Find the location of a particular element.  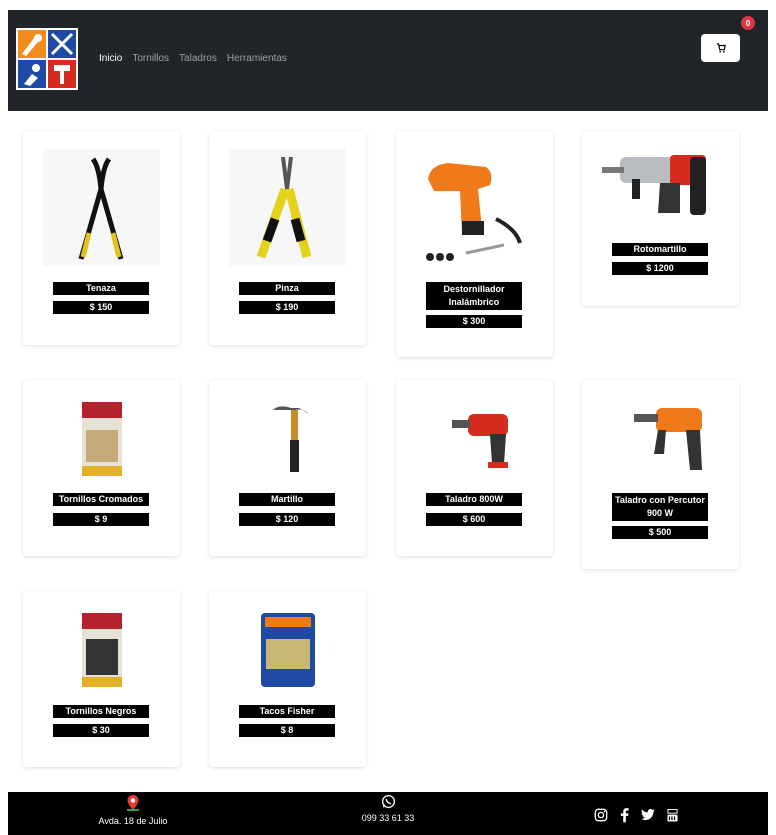

logo-blue-tools-icon is located at coordinates (62, 44).